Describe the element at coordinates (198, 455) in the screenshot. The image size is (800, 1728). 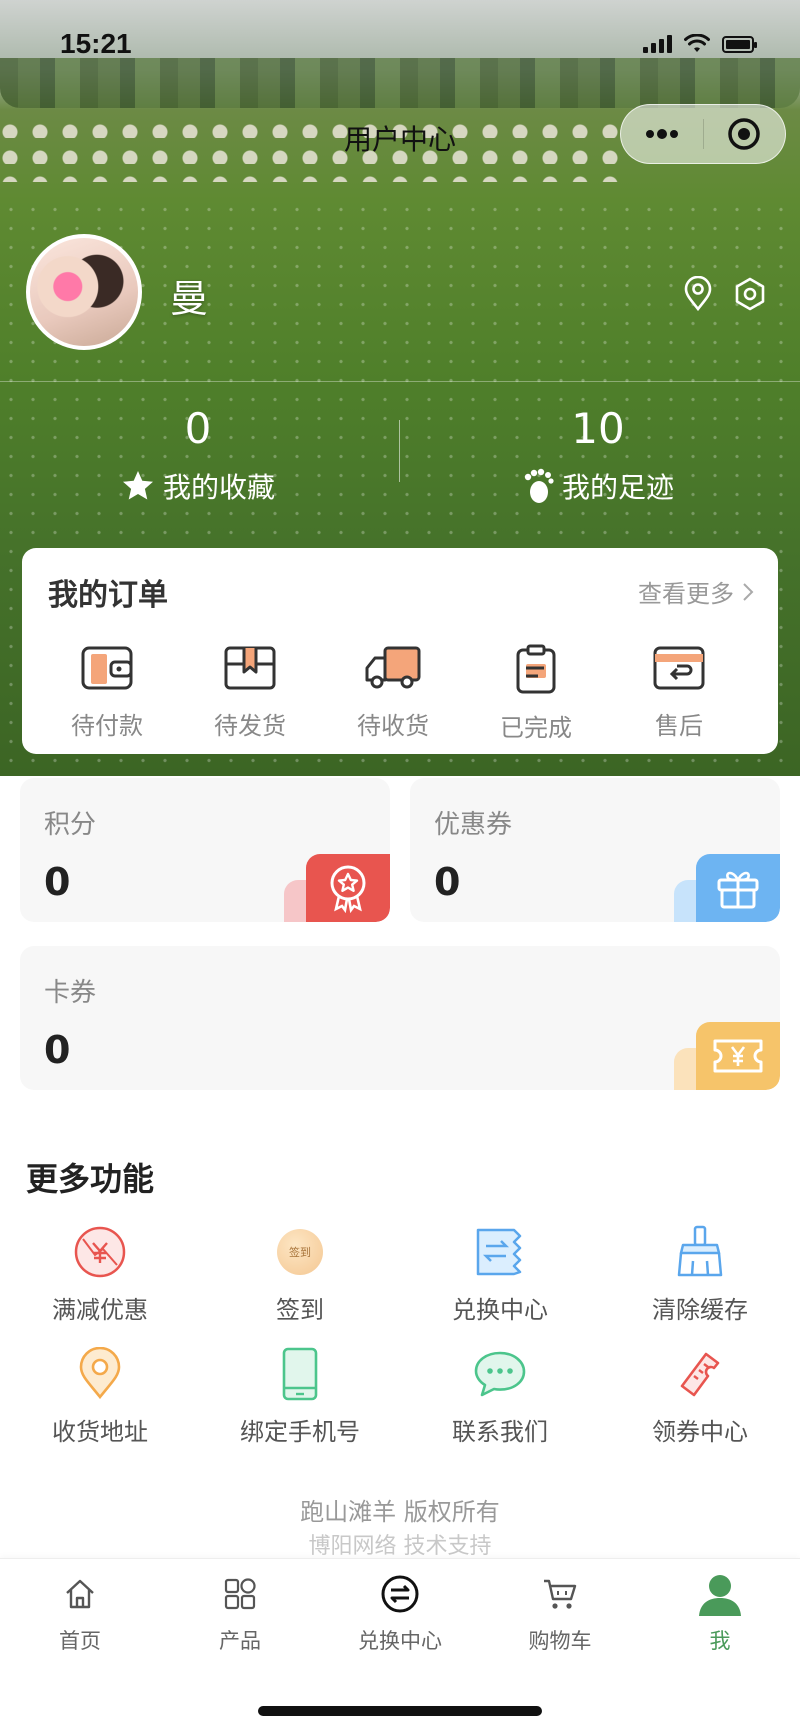
I see `favorites-stat: 0 我的收藏` at that location.